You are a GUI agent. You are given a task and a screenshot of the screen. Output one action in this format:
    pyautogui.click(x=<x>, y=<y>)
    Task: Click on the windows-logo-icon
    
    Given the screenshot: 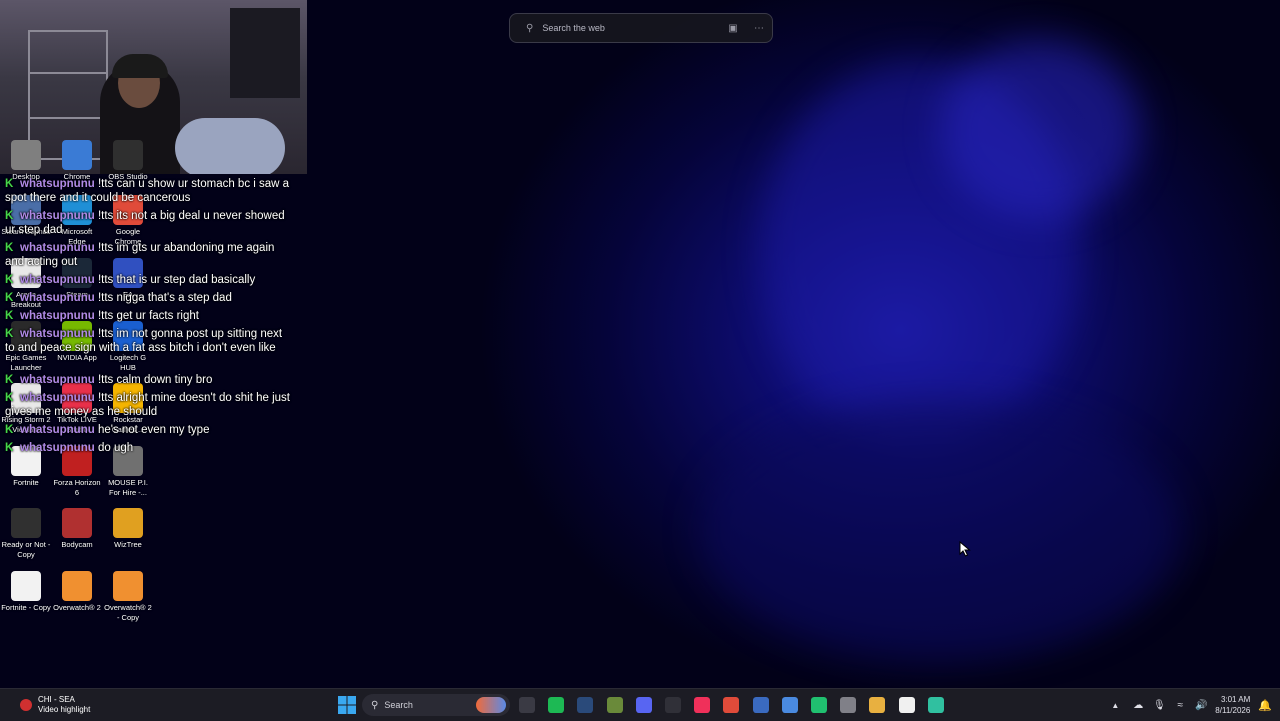 What is the action you would take?
    pyautogui.click(x=347, y=705)
    